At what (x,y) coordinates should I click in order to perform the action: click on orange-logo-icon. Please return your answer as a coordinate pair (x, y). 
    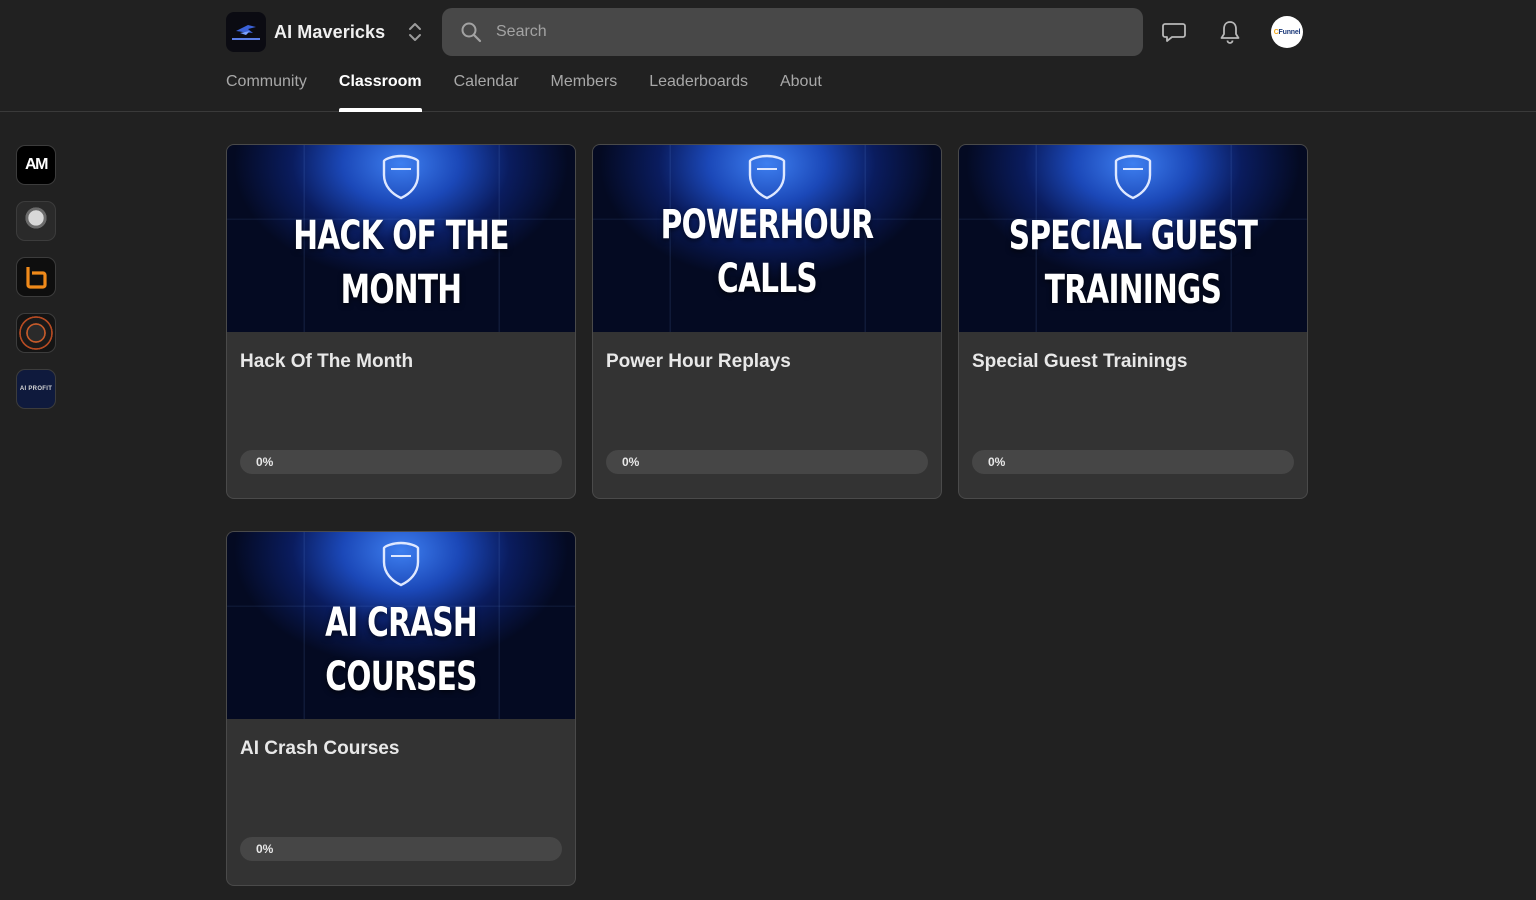
    Looking at the image, I should click on (36, 278).